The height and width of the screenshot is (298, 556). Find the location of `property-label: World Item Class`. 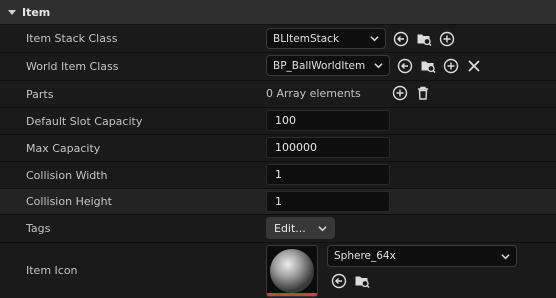

property-label: World Item Class is located at coordinates (72, 66).